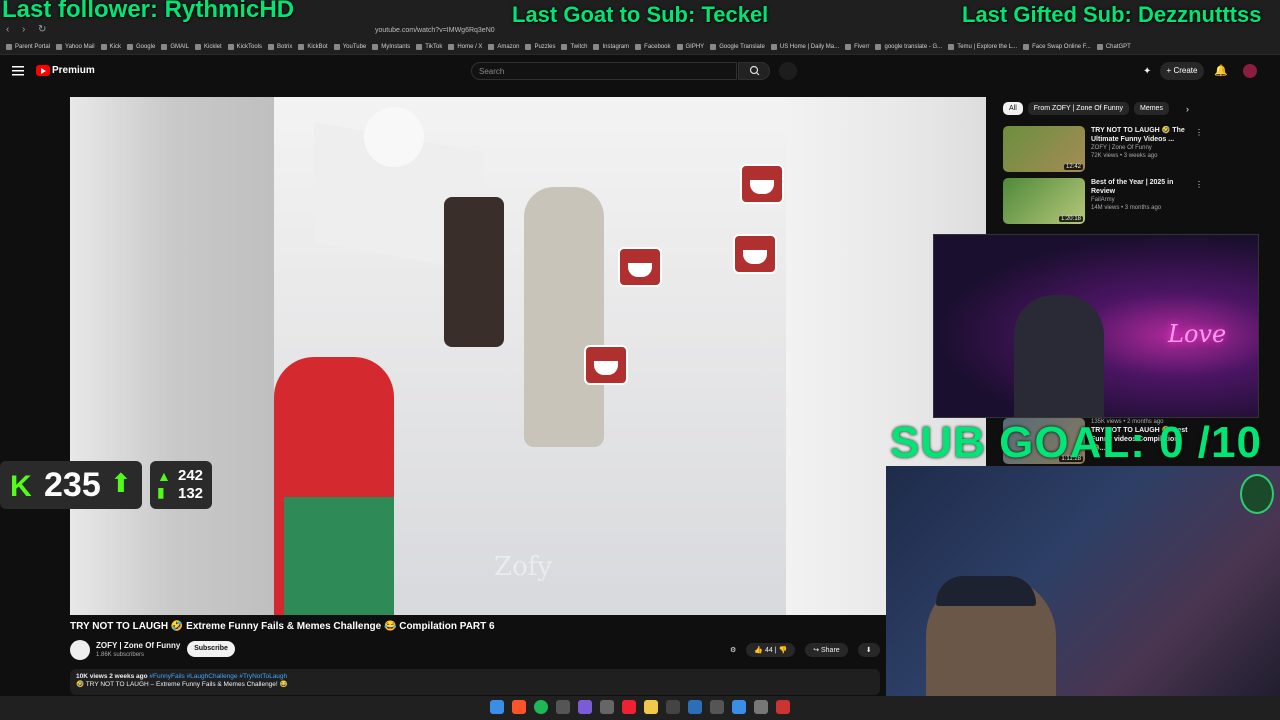 The height and width of the screenshot is (720, 1280). I want to click on bookmark-item: ChatGPT, so click(1113, 47).